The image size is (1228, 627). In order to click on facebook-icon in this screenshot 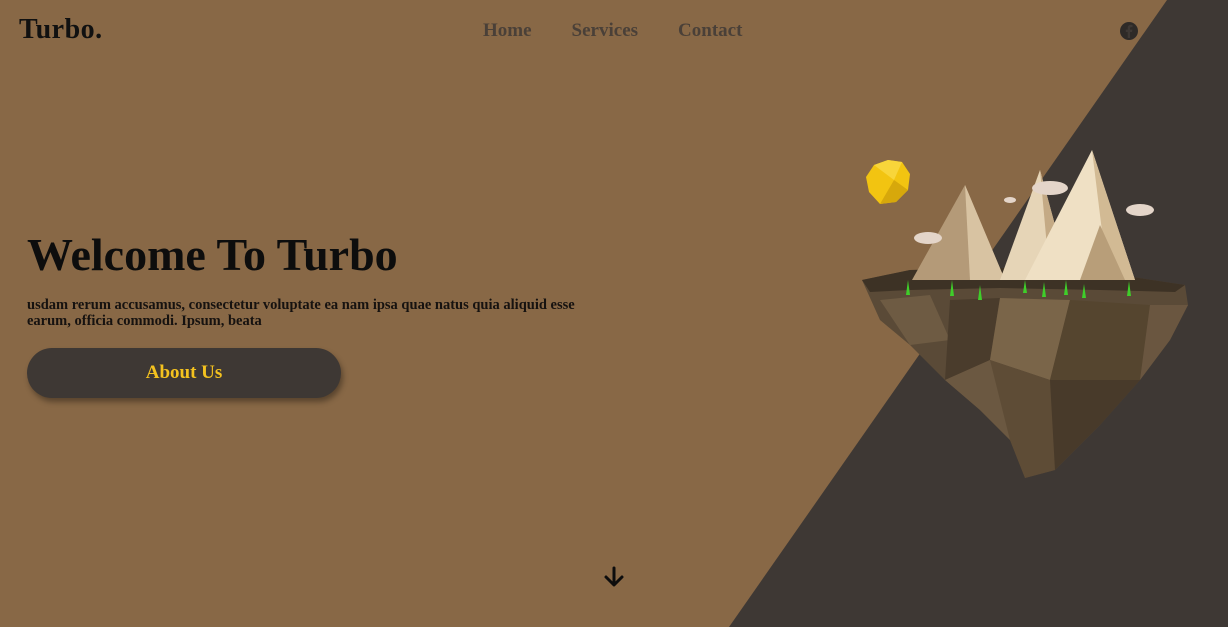, I will do `click(1129, 31)`.